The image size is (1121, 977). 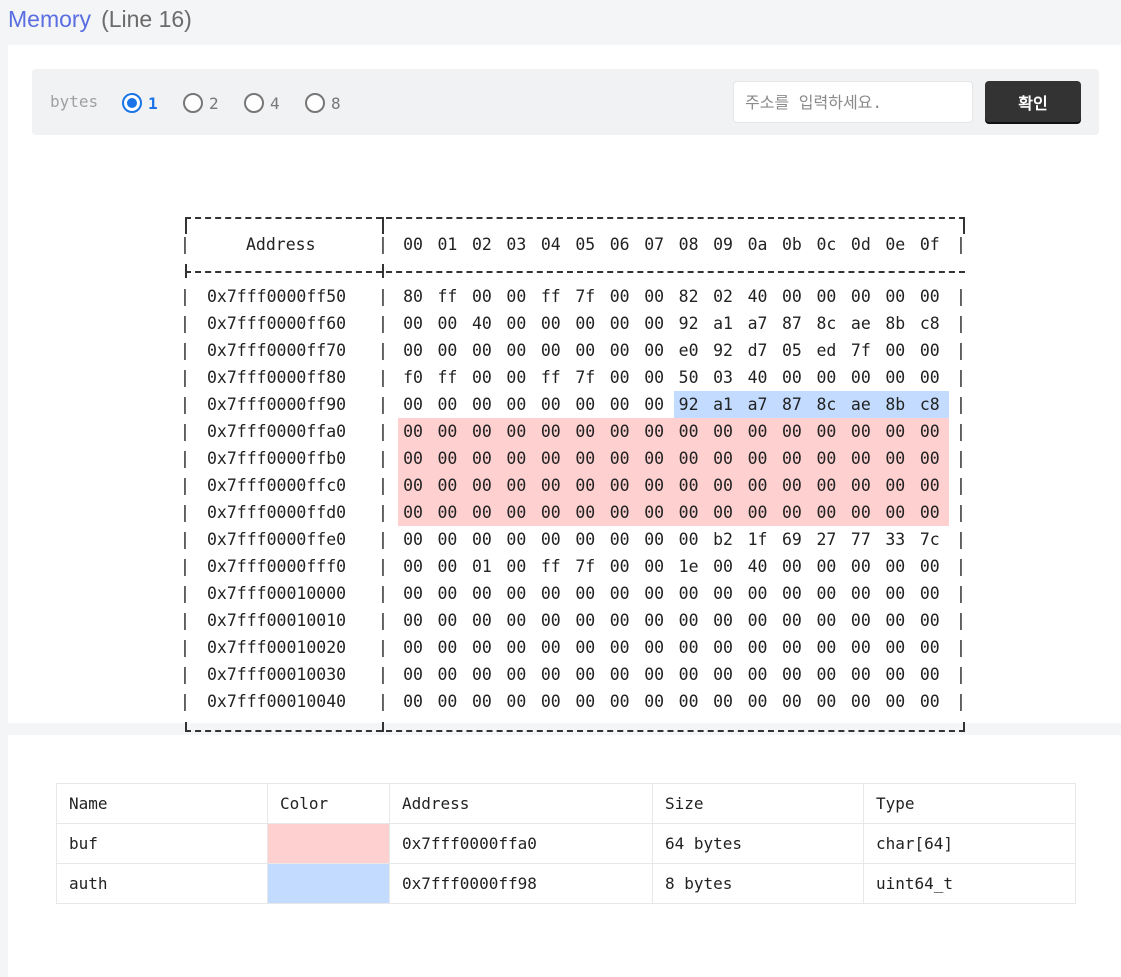 I want to click on bytes-radio-2: 2, so click(x=201, y=103).